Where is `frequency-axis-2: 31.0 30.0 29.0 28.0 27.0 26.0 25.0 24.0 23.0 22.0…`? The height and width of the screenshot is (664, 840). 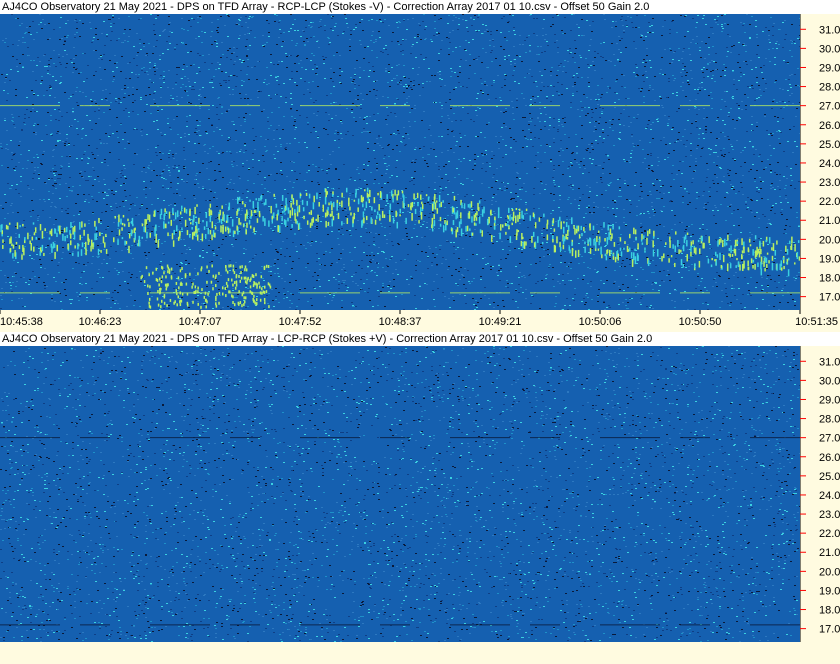 frequency-axis-2: 31.0 30.0 29.0 28.0 27.0 26.0 25.0 24.0 23.0 22.0… is located at coordinates (819, 494).